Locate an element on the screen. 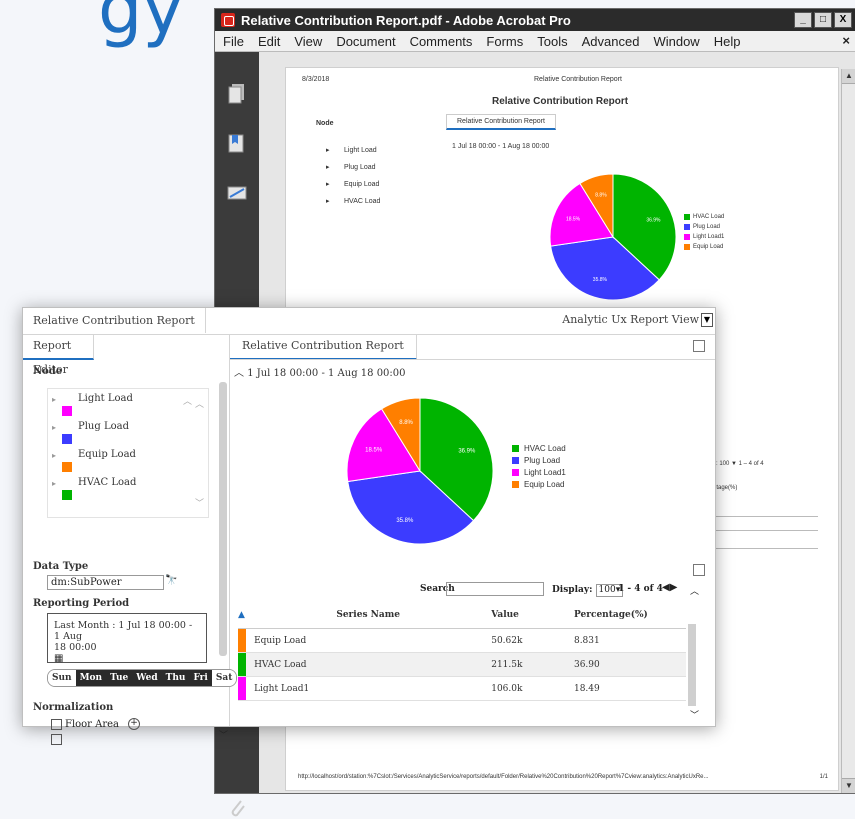  table-maximize-icon is located at coordinates (699, 570).